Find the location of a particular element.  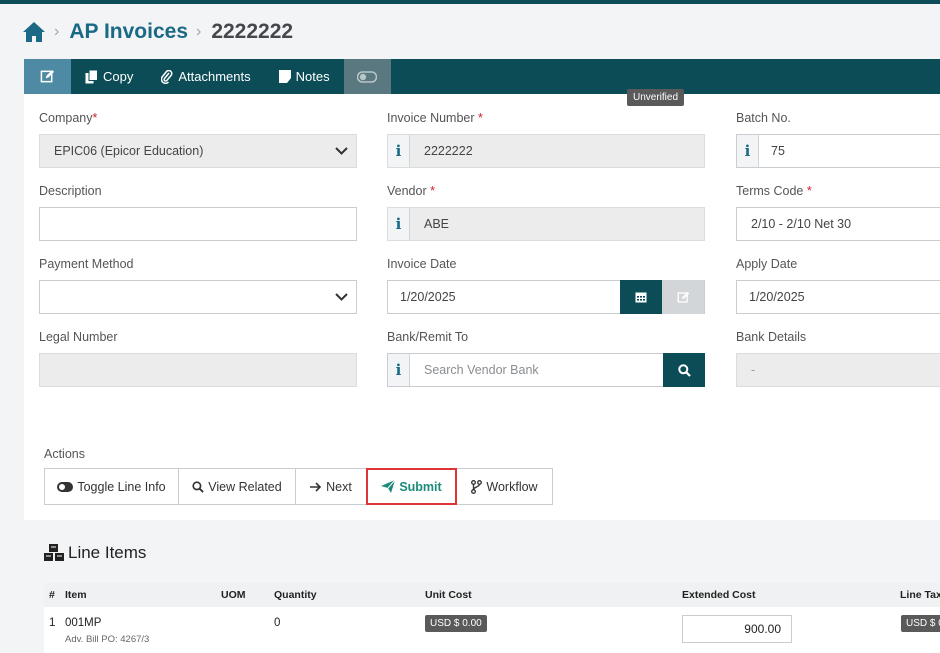

calendar-button is located at coordinates (641, 297).